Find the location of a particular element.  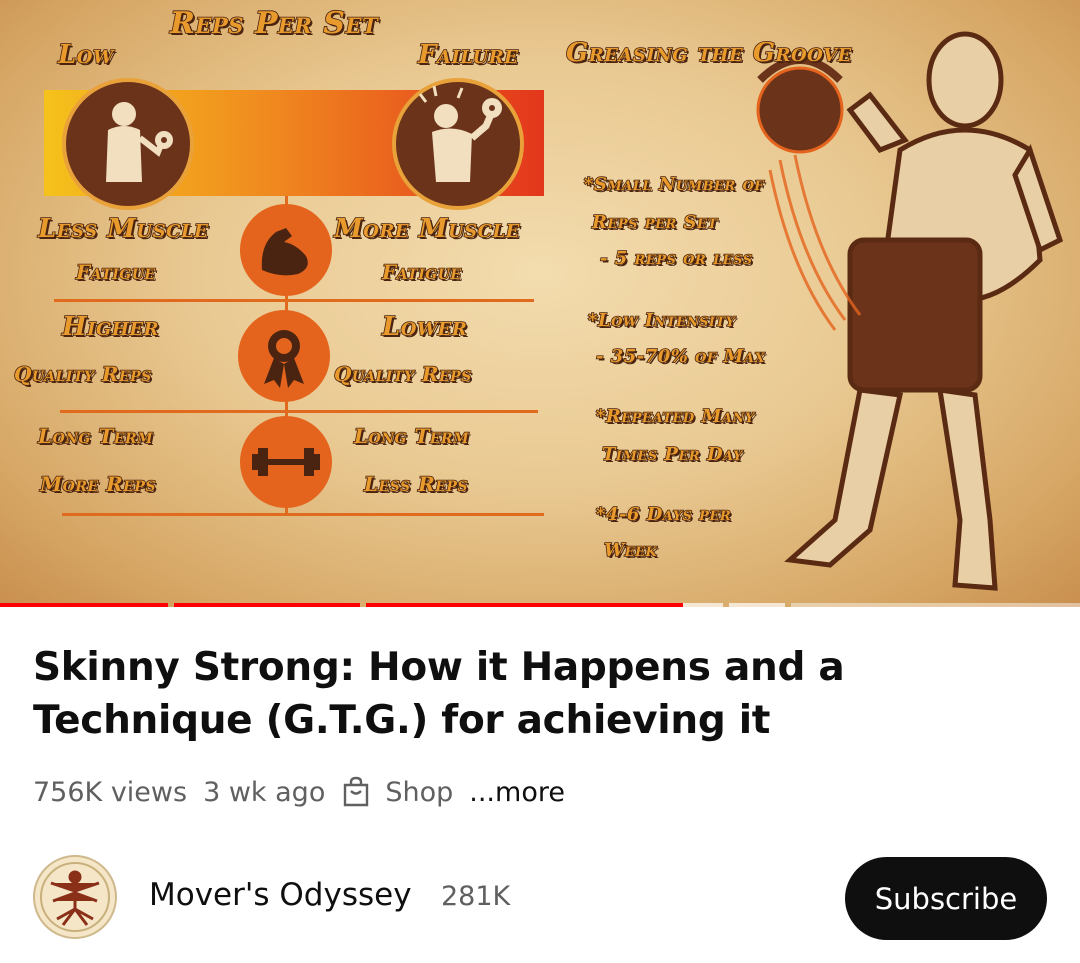

subscribe-button: Subscribe is located at coordinates (946, 898).